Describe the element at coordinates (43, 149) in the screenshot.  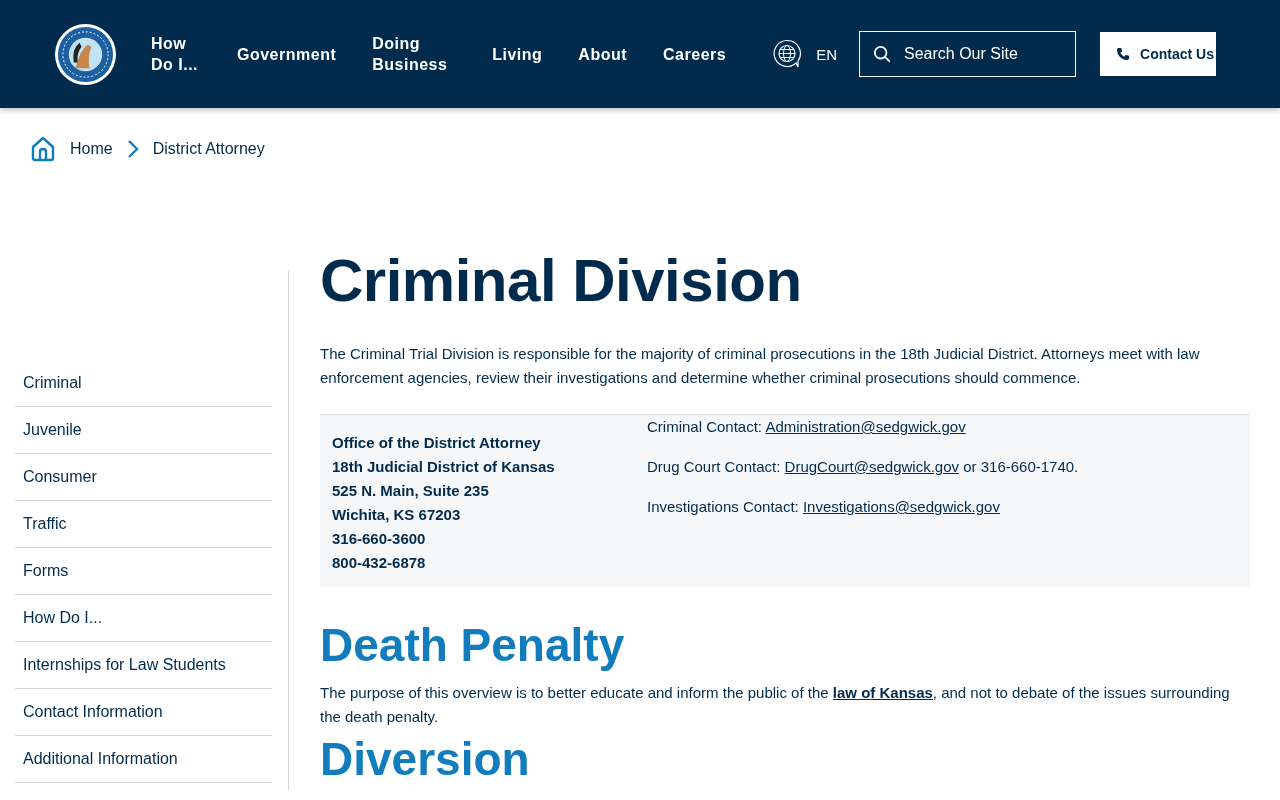
I see `home-icon` at that location.